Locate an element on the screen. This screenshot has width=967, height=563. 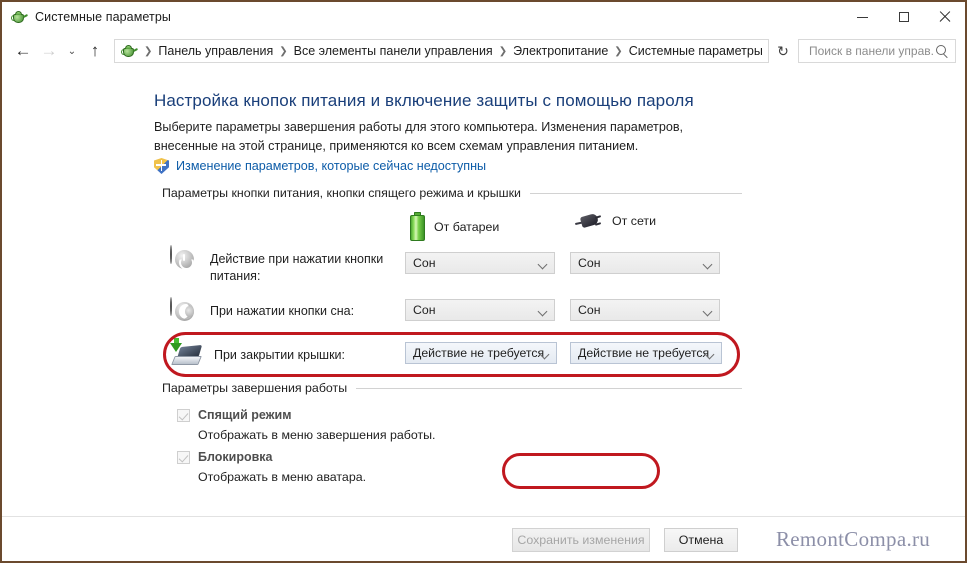
maximize-button is located at coordinates (903, 17).